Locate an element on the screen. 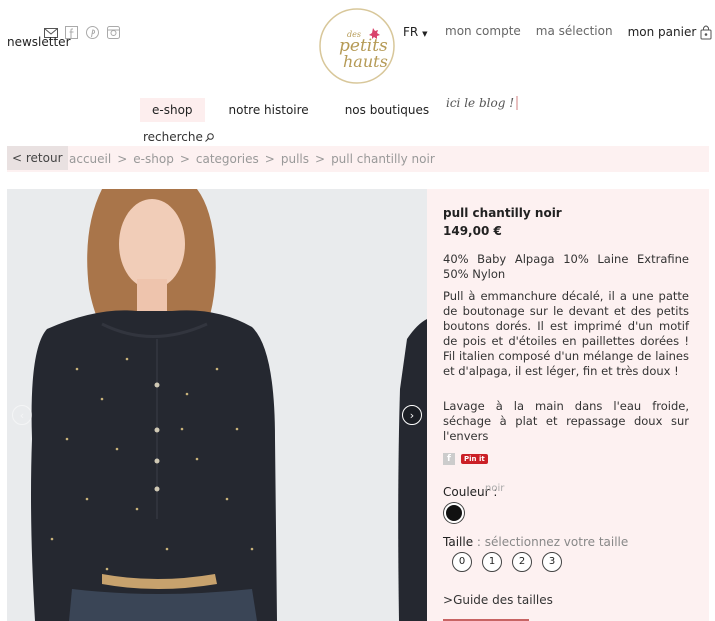 The height and width of the screenshot is (621, 715). search-icon is located at coordinates (209, 137).